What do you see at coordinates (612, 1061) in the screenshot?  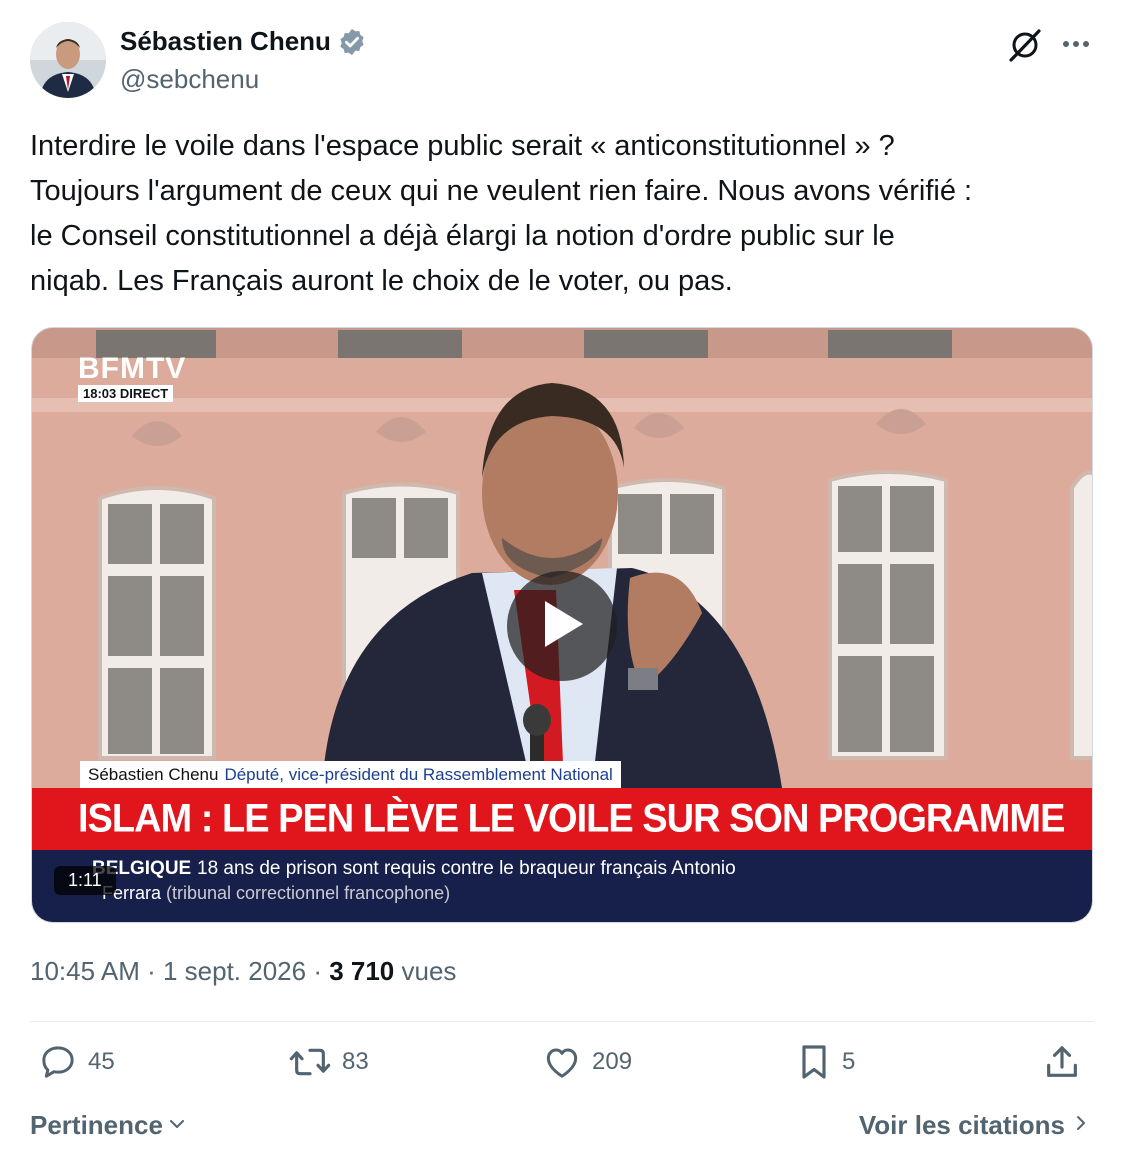 I see `like-count: 209` at bounding box center [612, 1061].